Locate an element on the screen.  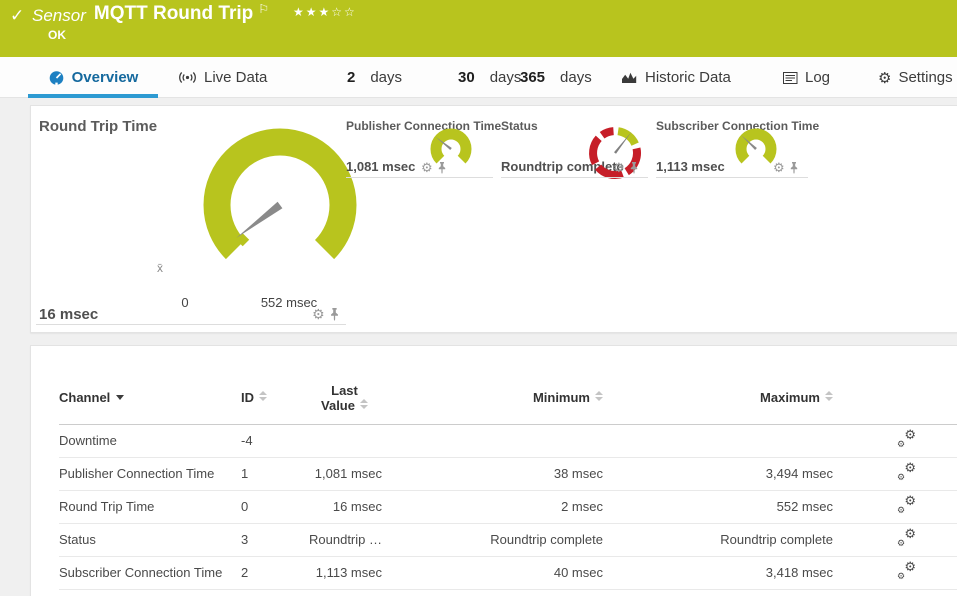
channel-id: 1 is located at coordinates (274, 474).